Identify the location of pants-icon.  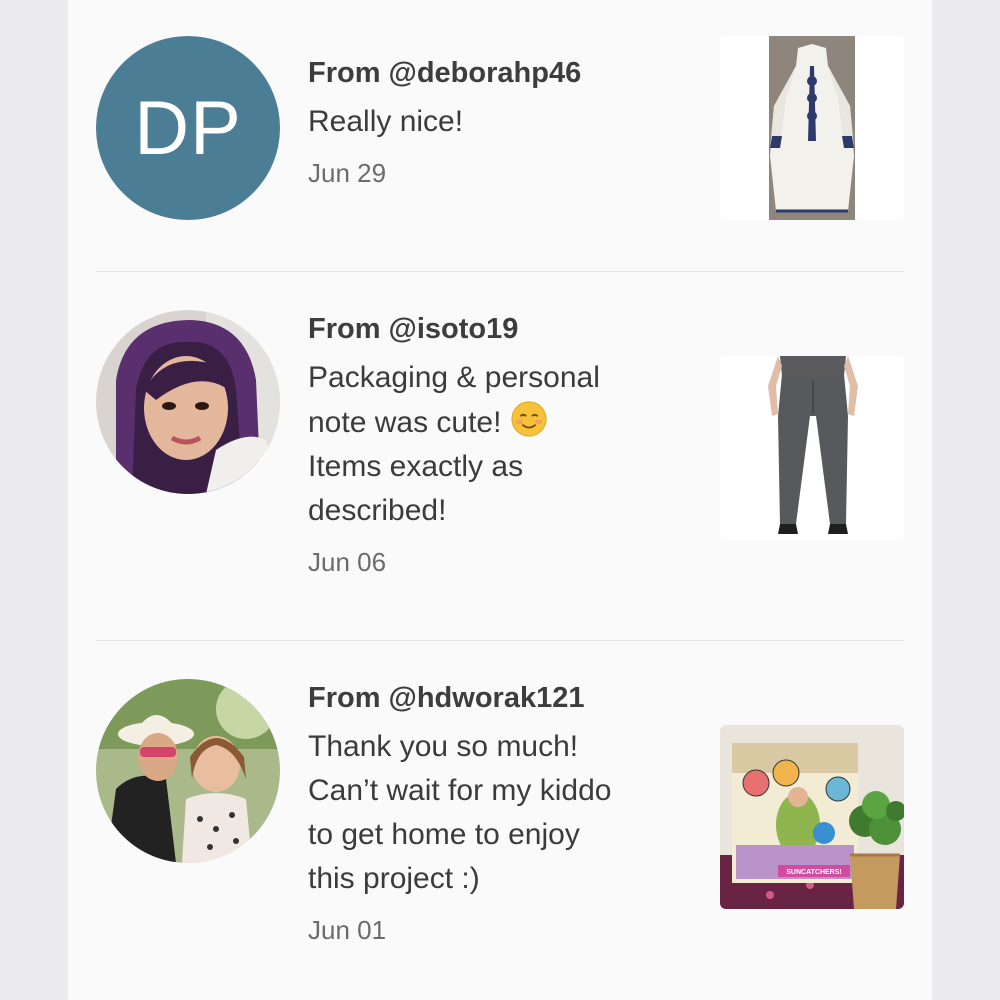
(812, 448).